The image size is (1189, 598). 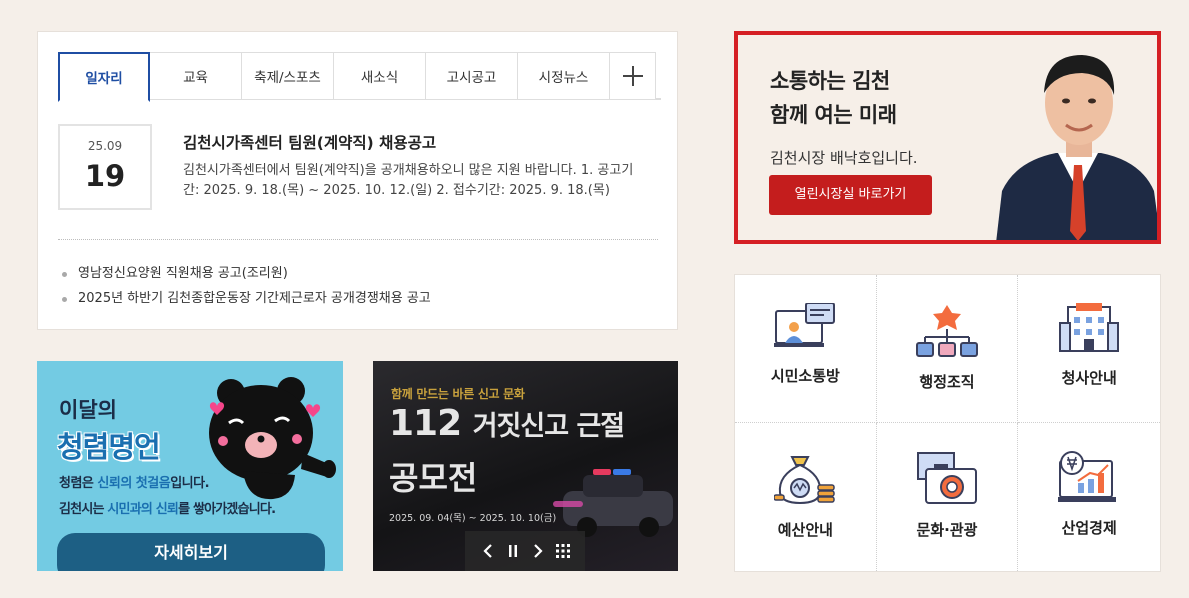 What do you see at coordinates (805, 480) in the screenshot?
I see `money-bag-icon` at bounding box center [805, 480].